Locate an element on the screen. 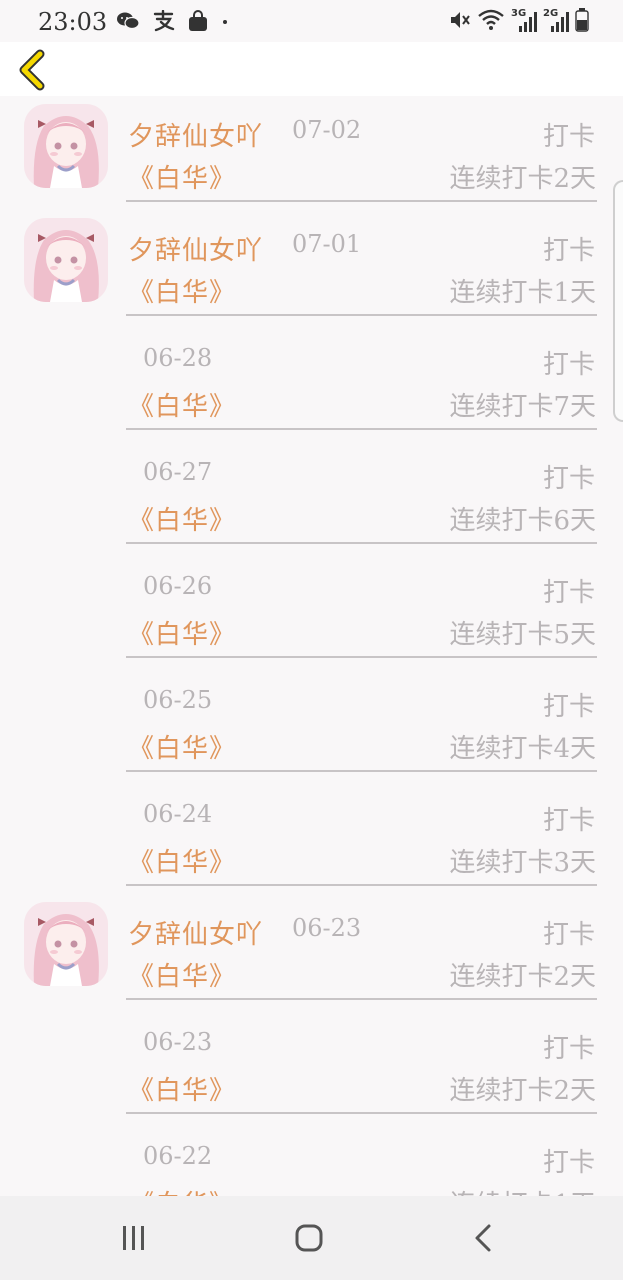 Image resolution: width=623 pixels, height=1280 pixels. header-bar is located at coordinates (311, 69).